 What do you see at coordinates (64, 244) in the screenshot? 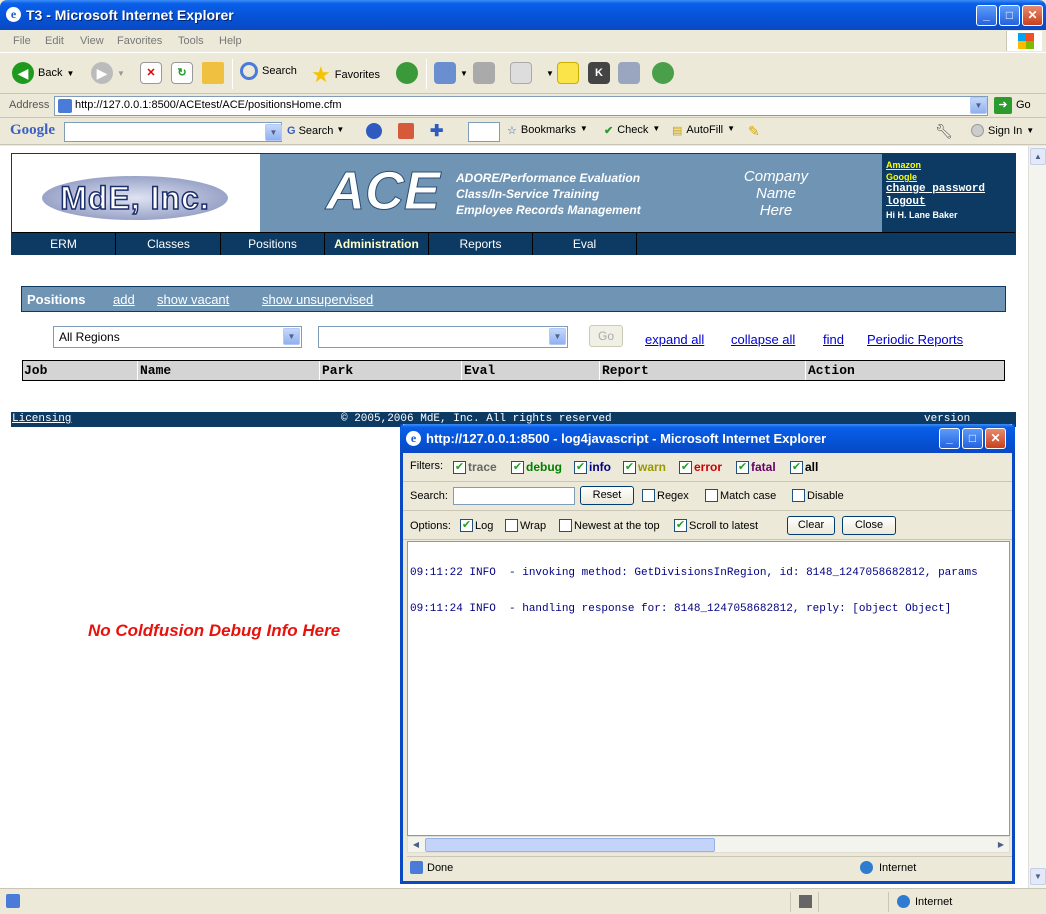
I see `nav-erm: ERM` at bounding box center [64, 244].